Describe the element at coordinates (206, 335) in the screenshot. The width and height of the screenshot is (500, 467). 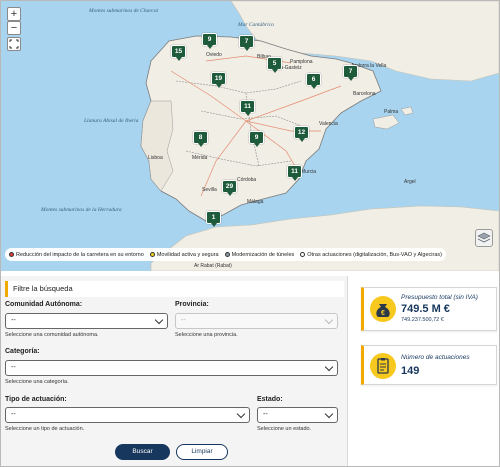
I see `provincia-help: Seleccione una provincia.` at that location.